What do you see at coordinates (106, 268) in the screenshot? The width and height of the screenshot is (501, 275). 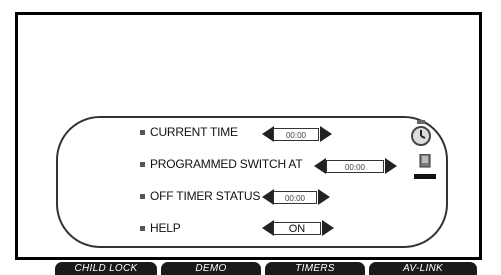 I see `tab-child-lock: CHILD LOCK` at bounding box center [106, 268].